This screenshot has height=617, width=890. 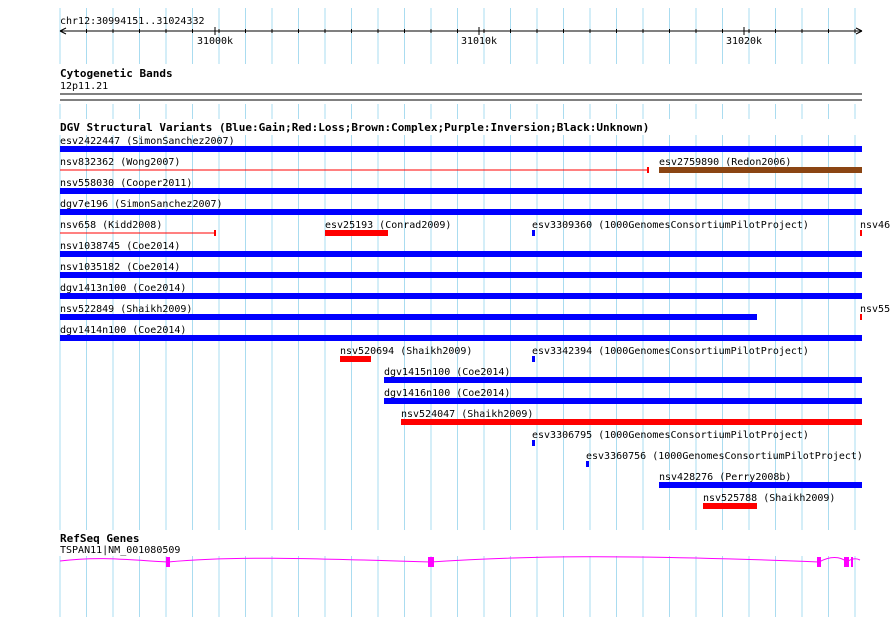 I want to click on dgv-feature-label: nsv46, so click(x=875, y=225).